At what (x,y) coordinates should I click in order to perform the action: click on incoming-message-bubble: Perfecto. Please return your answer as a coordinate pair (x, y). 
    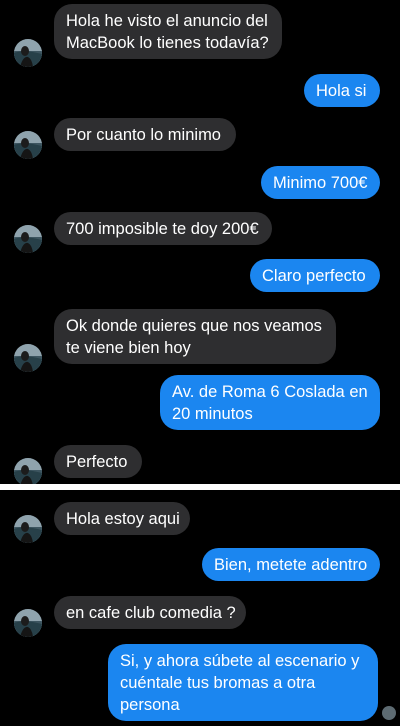
    Looking at the image, I should click on (98, 461).